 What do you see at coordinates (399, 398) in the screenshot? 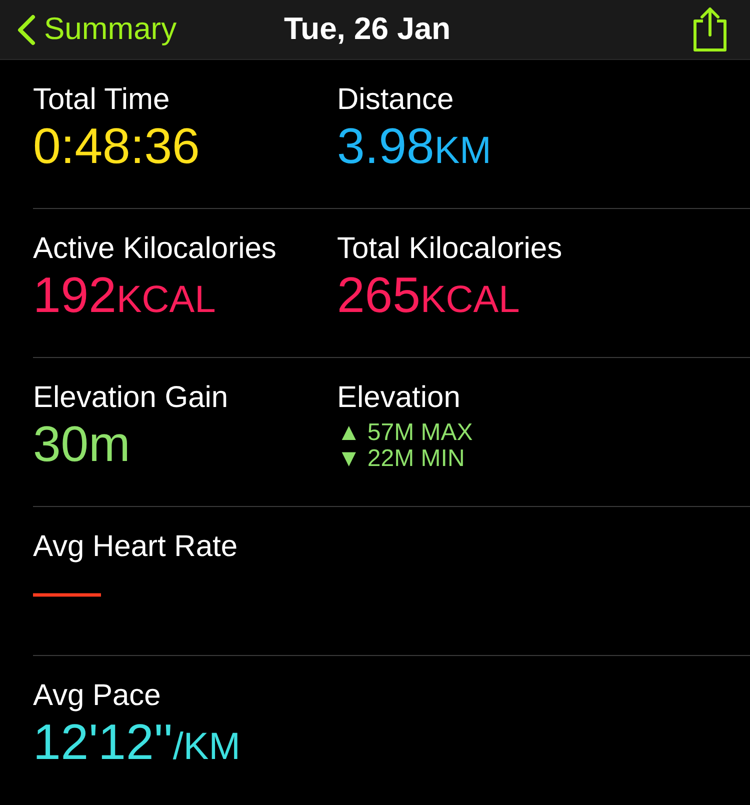
I see `metric-label: Elevation` at bounding box center [399, 398].